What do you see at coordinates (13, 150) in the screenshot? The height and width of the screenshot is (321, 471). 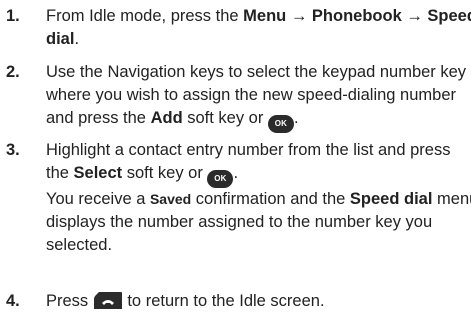 I see `step-number: 3.` at bounding box center [13, 150].